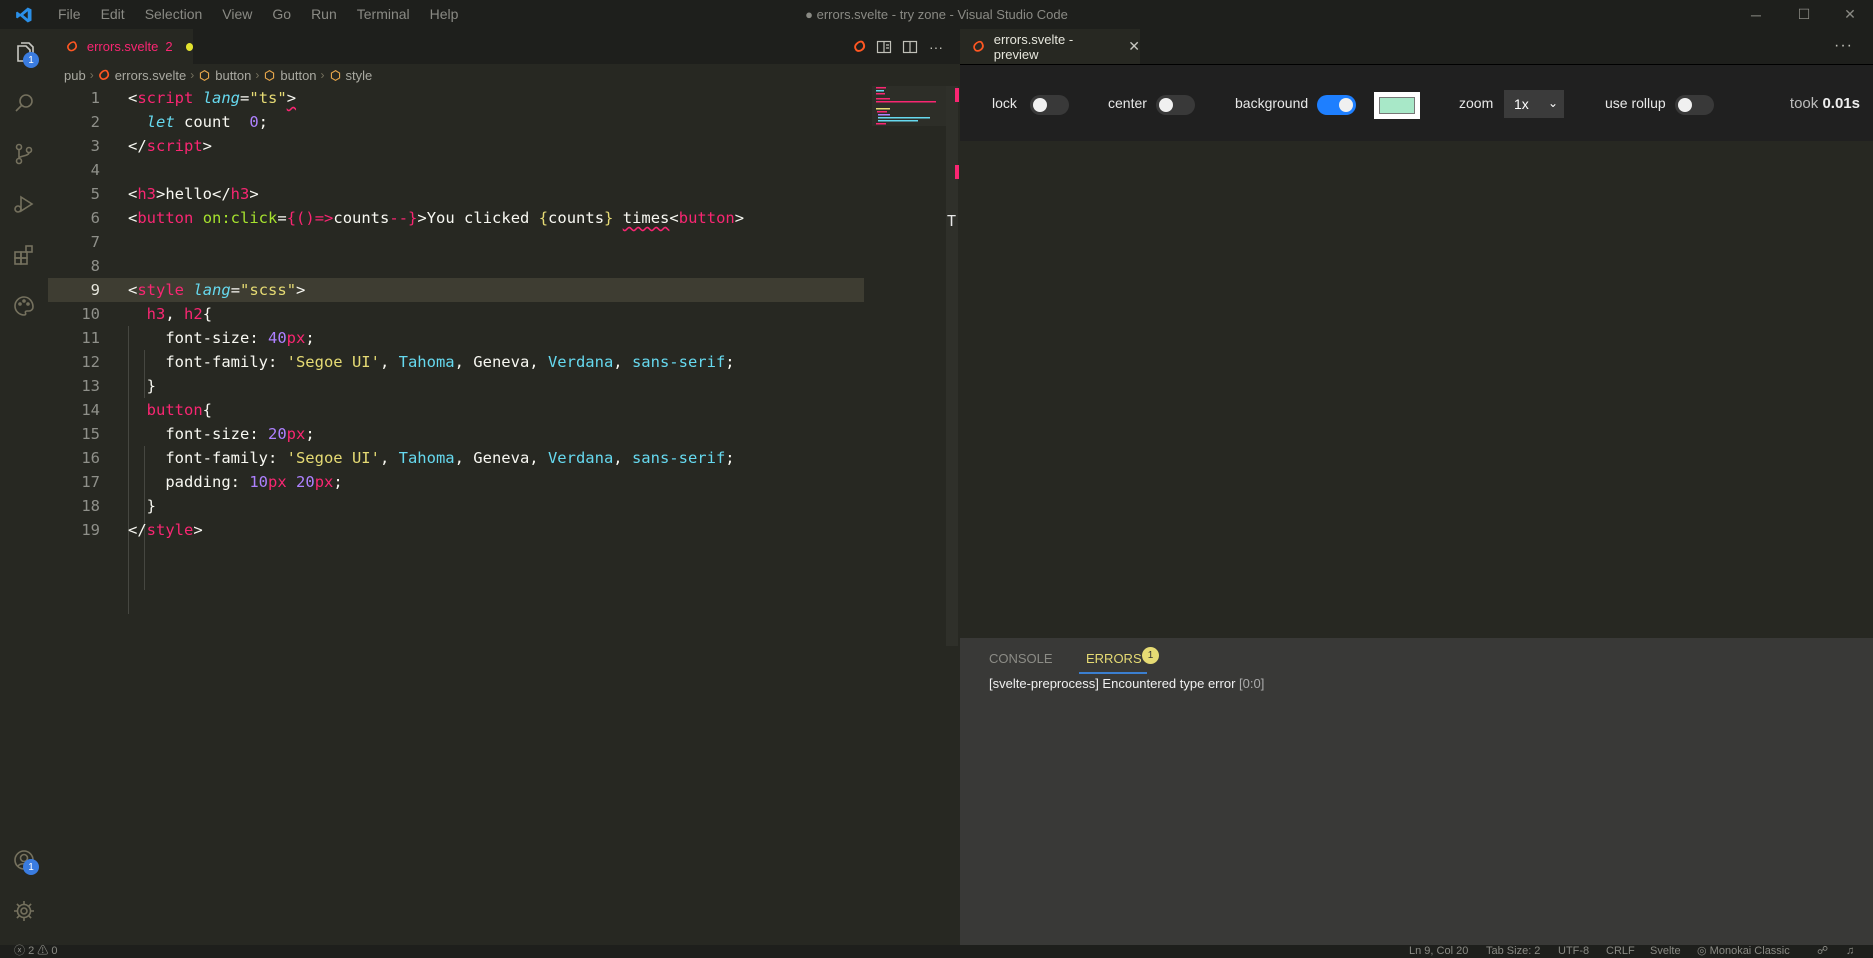  I want to click on explorer-icon: 1, so click(24, 53).